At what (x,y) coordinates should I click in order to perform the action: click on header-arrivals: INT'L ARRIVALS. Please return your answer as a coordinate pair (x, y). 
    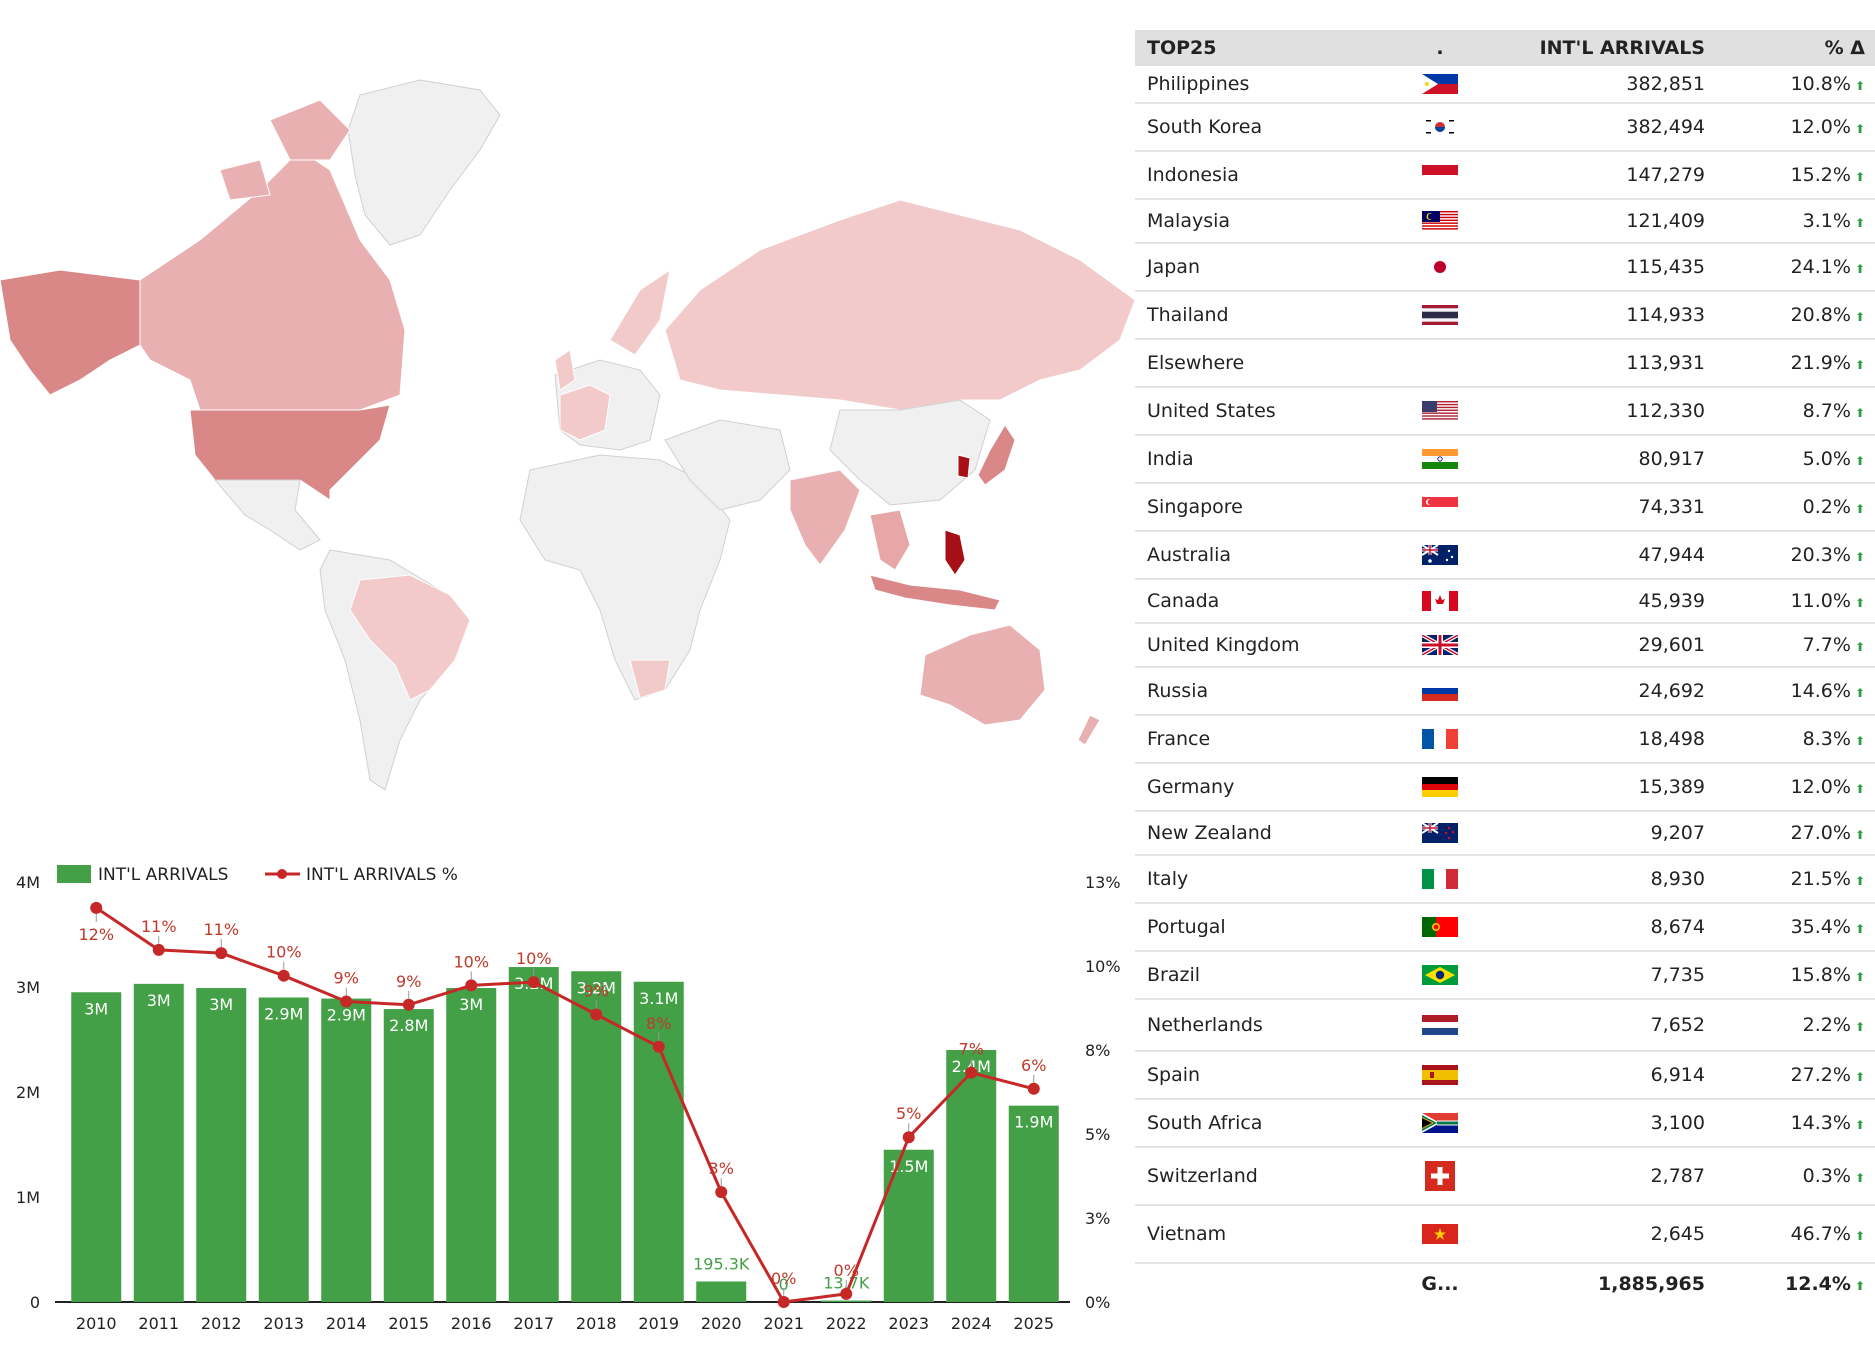
    Looking at the image, I should click on (1596, 48).